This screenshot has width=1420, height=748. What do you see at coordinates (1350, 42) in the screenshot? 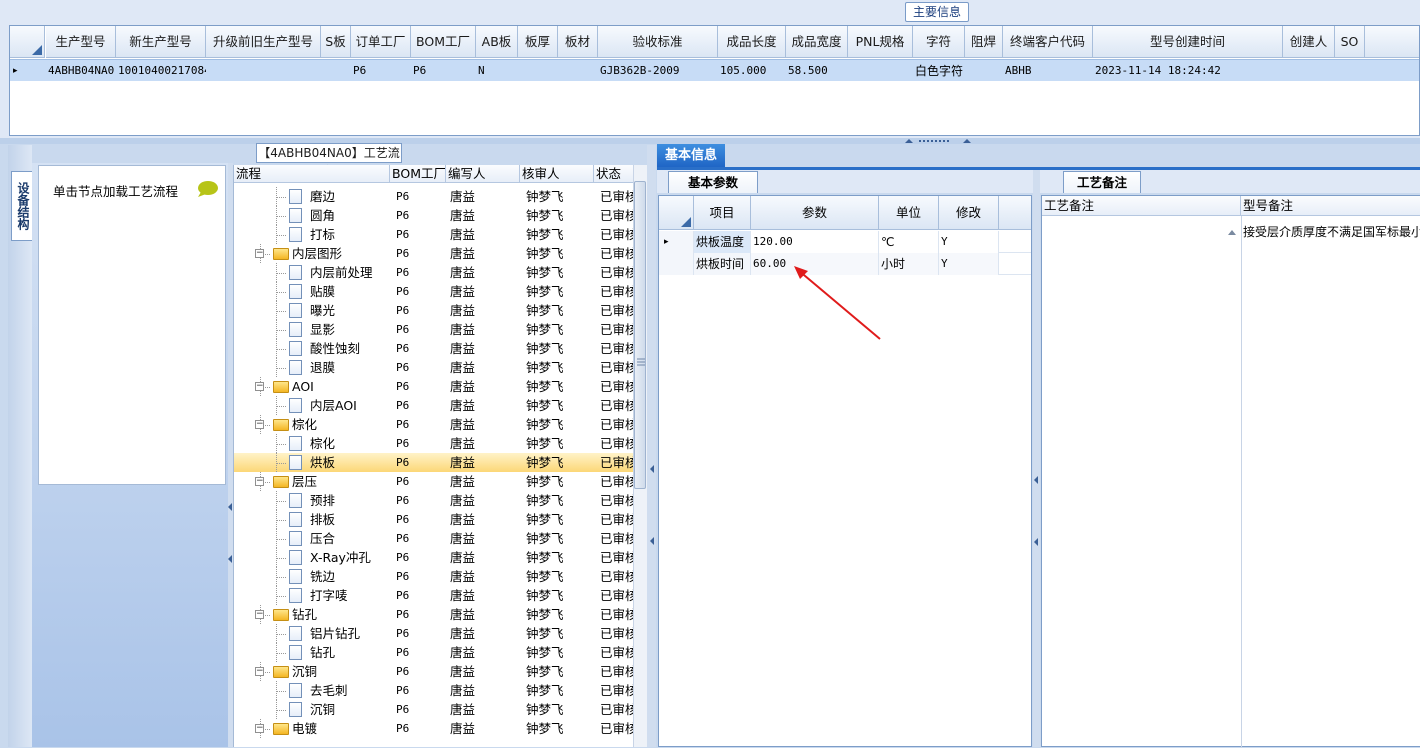
I see `column-header-19: SO` at bounding box center [1350, 42].